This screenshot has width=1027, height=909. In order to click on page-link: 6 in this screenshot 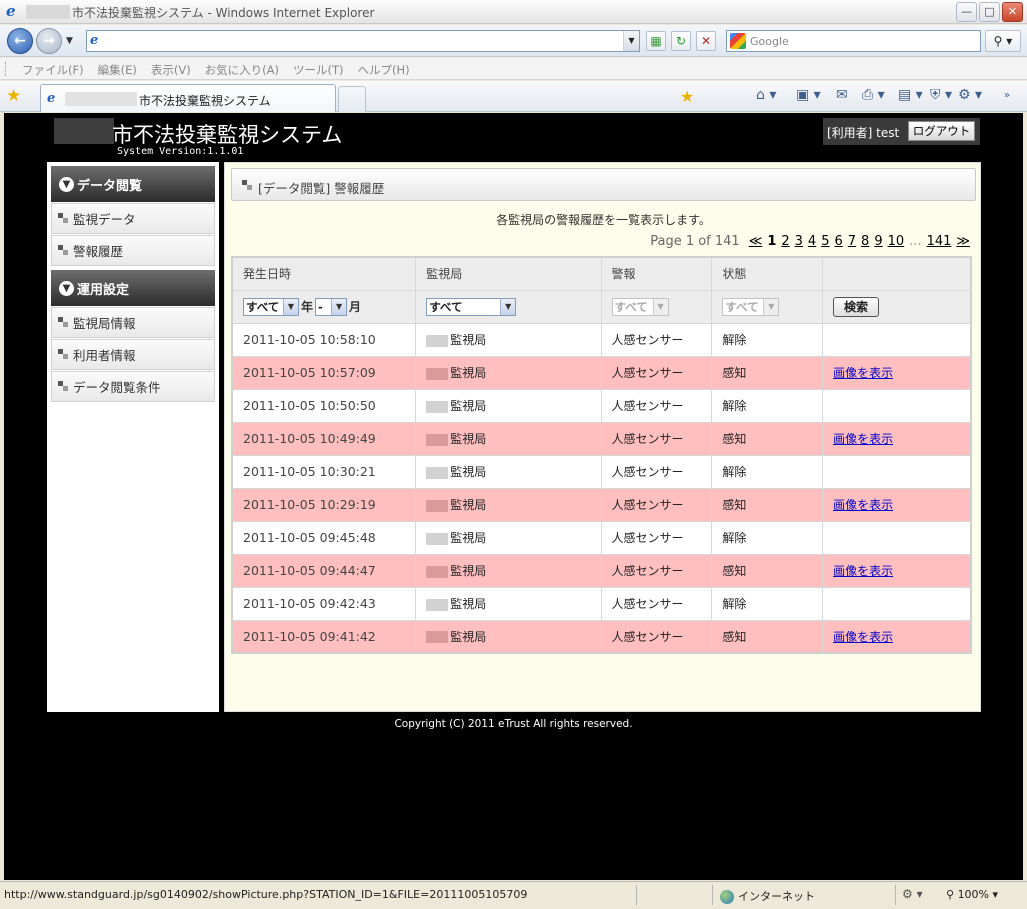, I will do `click(838, 241)`.